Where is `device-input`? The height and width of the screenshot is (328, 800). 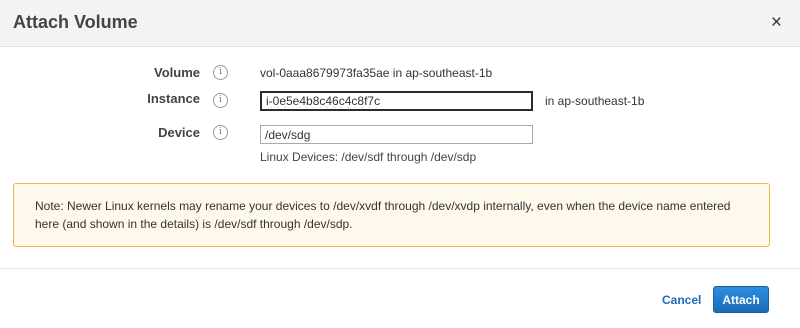 device-input is located at coordinates (396, 134).